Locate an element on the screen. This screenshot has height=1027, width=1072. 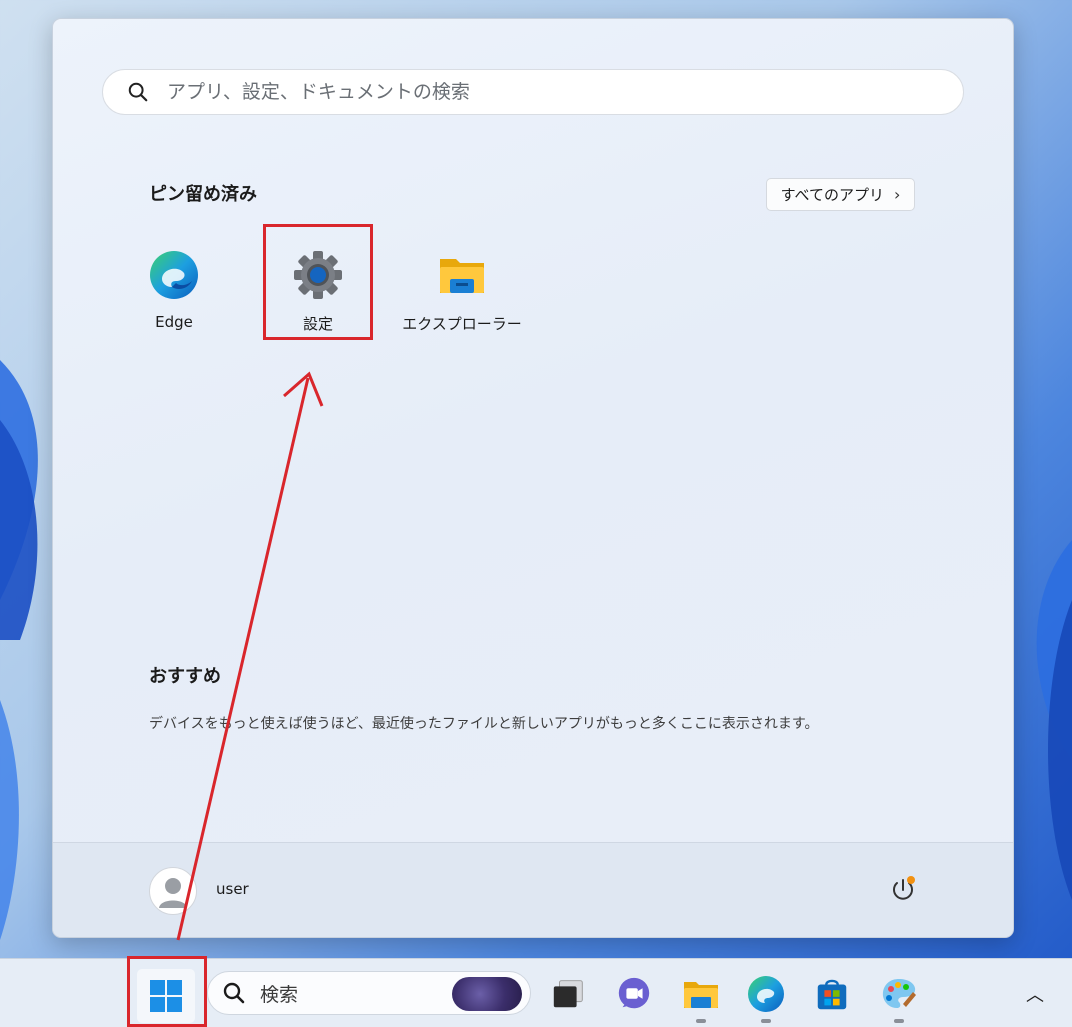
task-view-icon is located at coordinates (568, 994).